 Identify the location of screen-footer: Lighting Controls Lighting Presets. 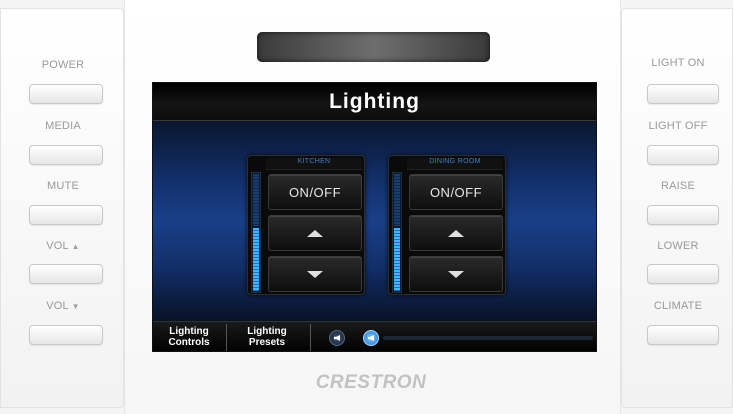
(374, 336).